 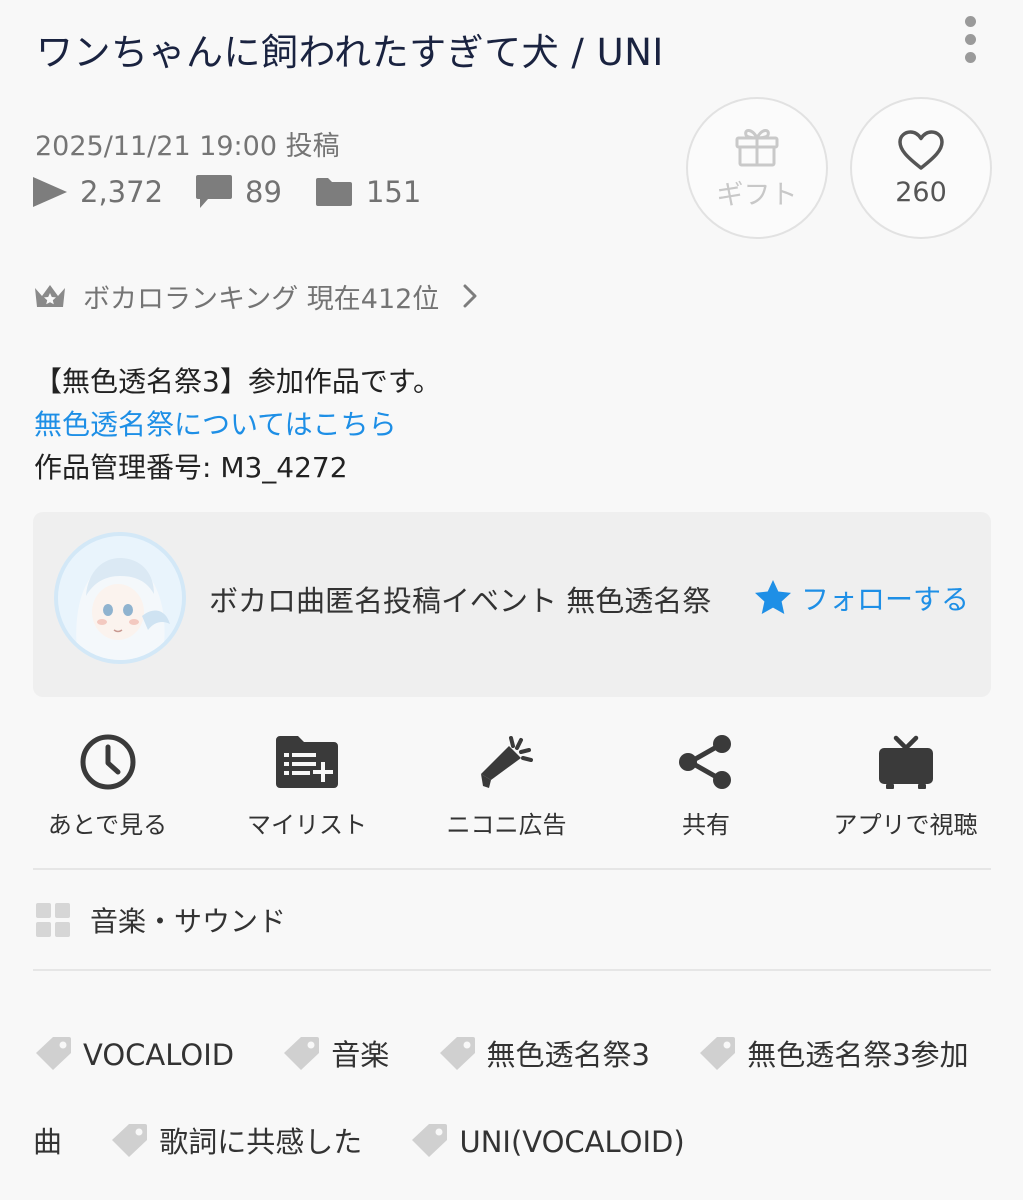 I want to click on avatar-illustration, so click(x=120, y=598).